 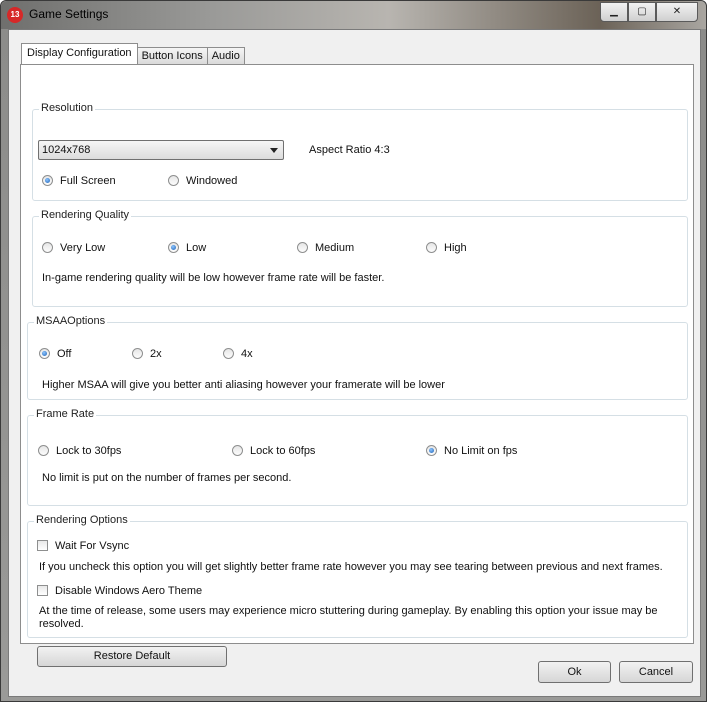 I want to click on very-low-radio: Very Low, so click(x=74, y=247).